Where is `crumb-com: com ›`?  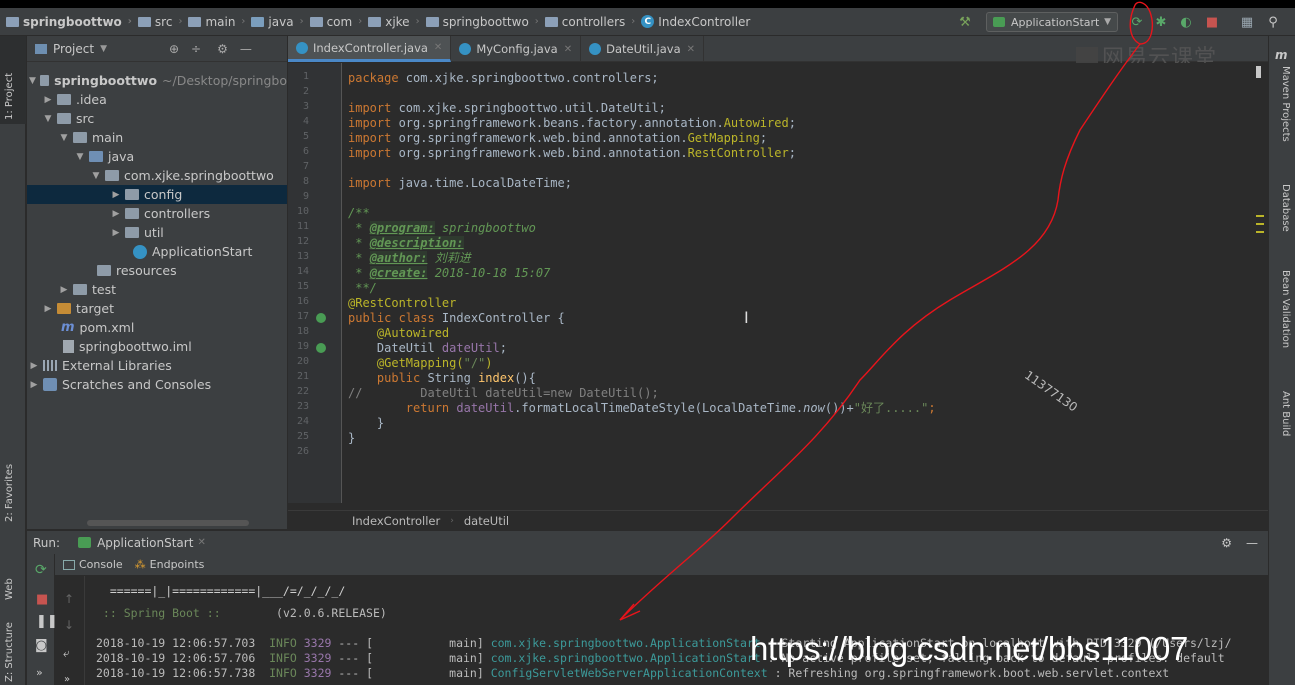
crumb-com: com › is located at coordinates (335, 22).